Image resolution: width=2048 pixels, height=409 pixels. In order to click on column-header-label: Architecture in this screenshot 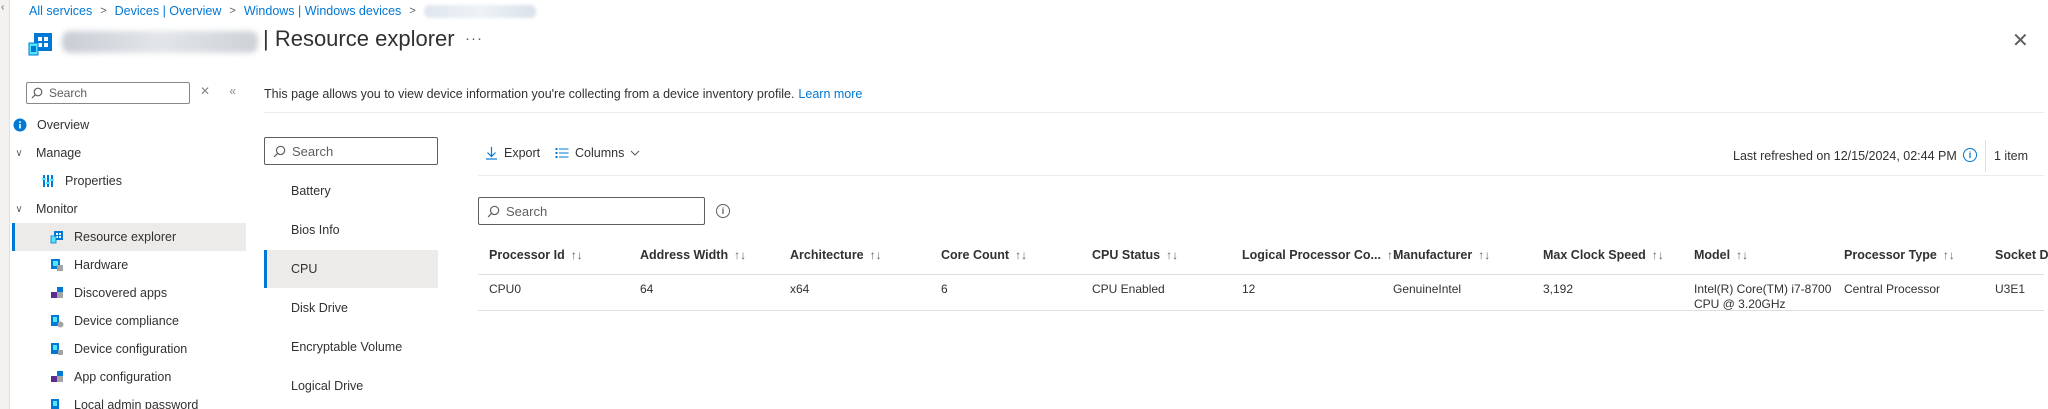, I will do `click(827, 255)`.